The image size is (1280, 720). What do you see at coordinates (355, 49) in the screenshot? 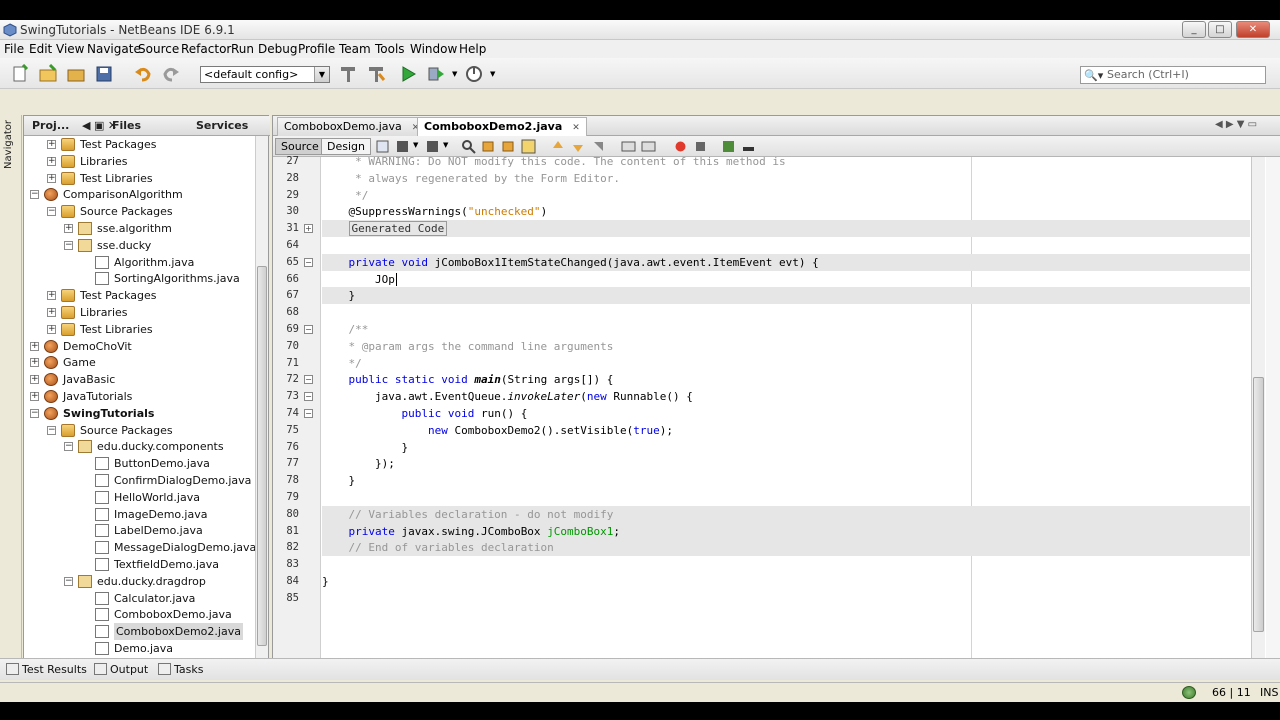
I see `menu-team: Team` at bounding box center [355, 49].